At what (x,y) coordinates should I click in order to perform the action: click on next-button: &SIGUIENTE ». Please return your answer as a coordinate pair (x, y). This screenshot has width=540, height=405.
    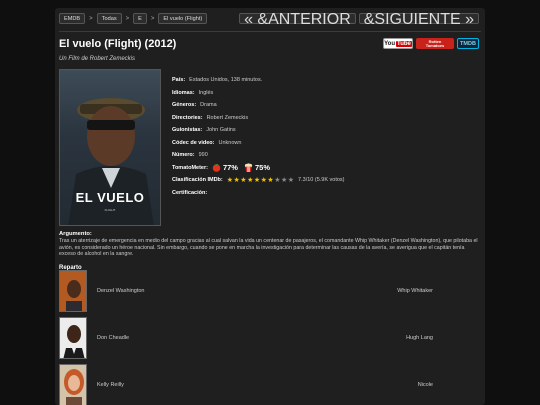
    Looking at the image, I should click on (418, 19).